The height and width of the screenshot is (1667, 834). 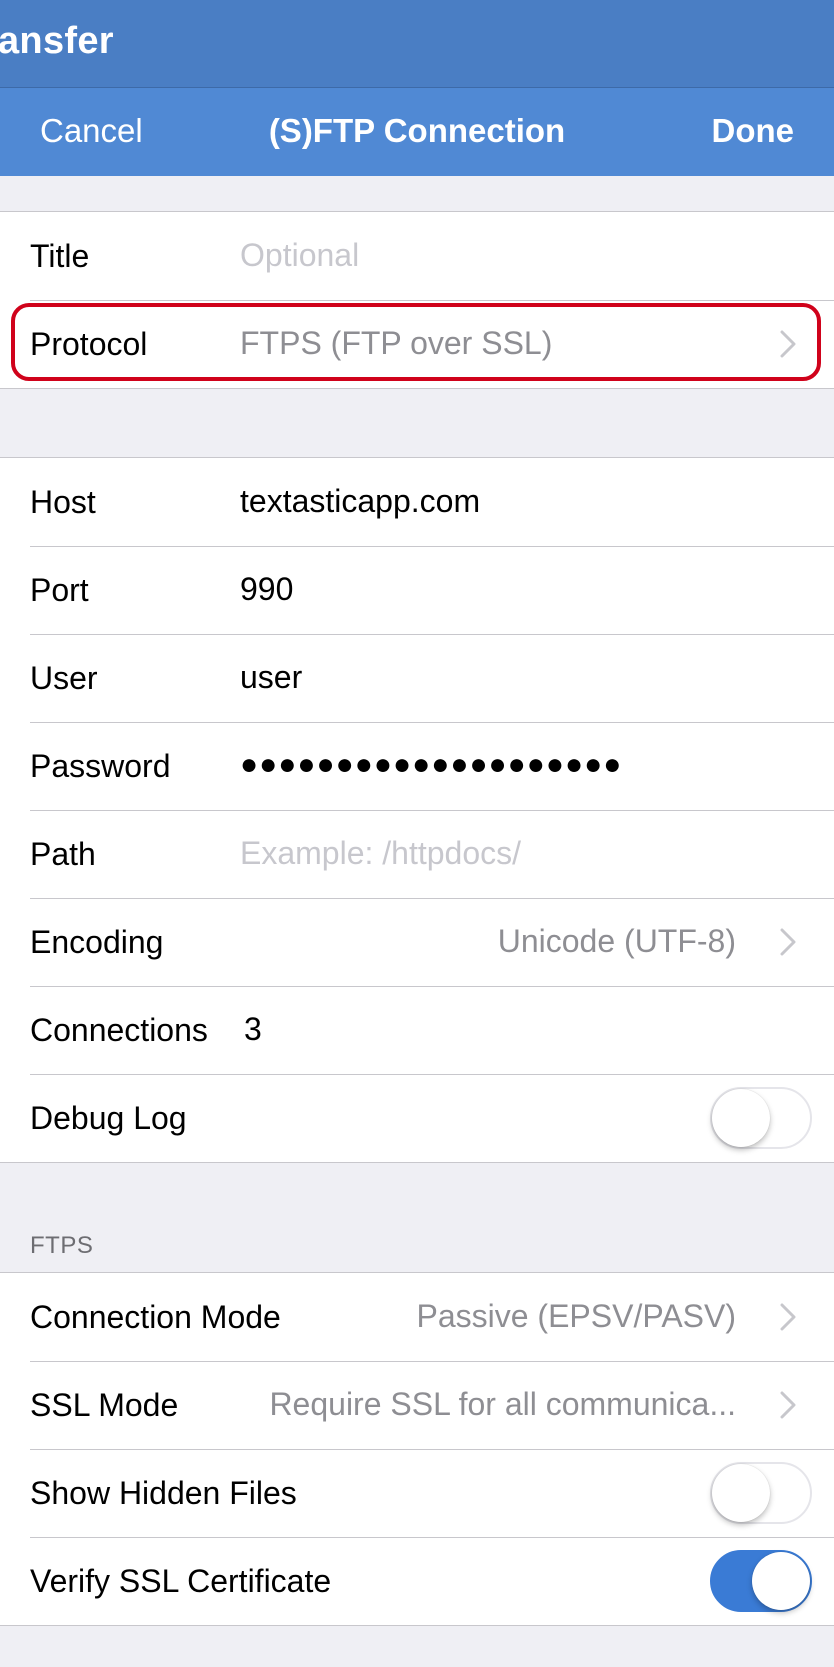 I want to click on connection-mode-label: Connection Mode, so click(x=155, y=1317).